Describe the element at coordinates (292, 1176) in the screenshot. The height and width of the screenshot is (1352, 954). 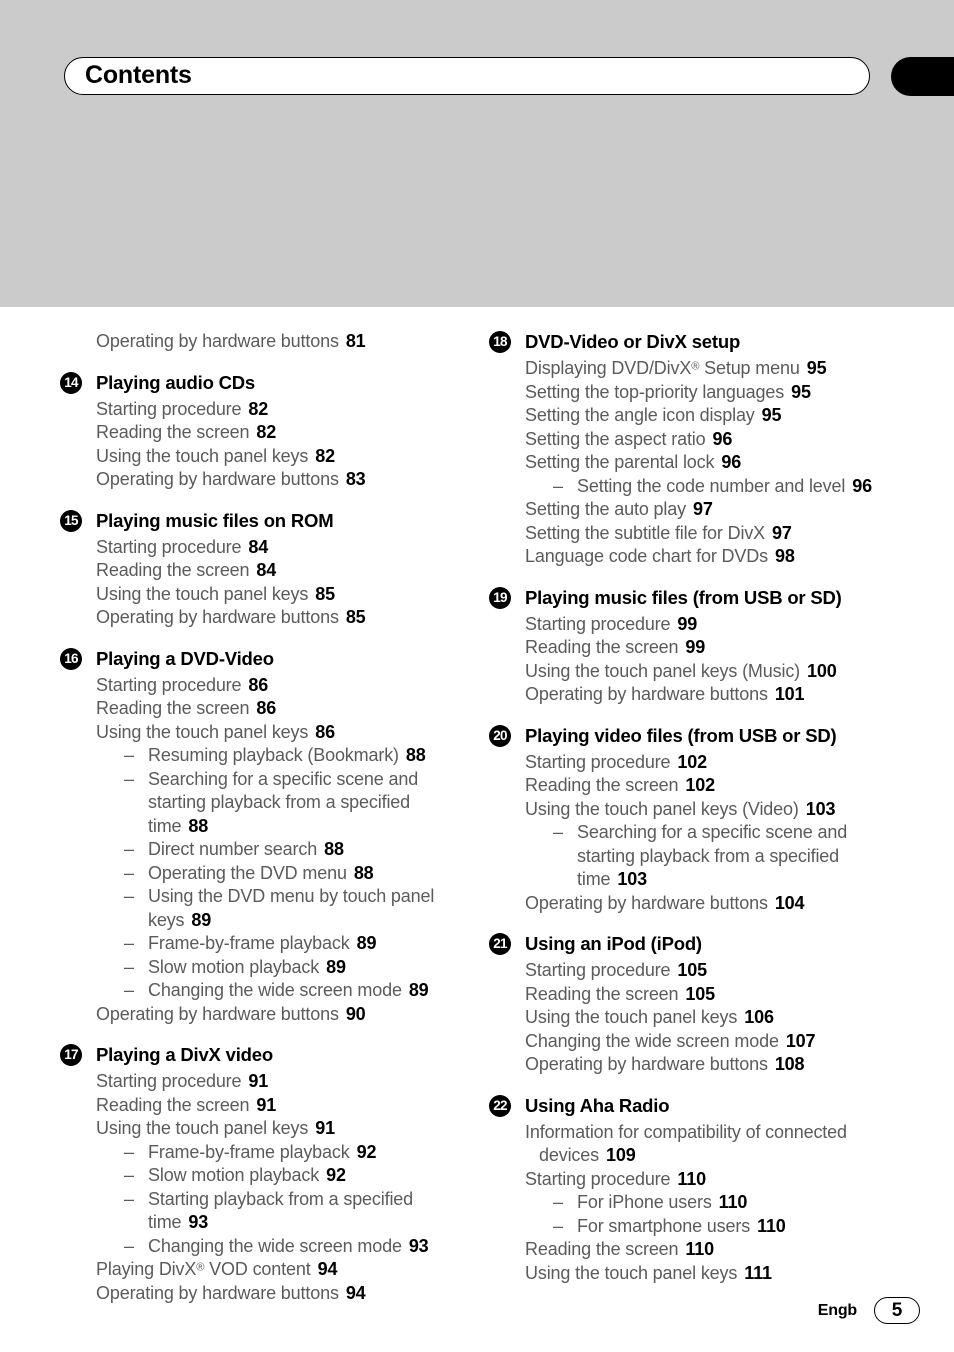
I see `toc-subentry: – Slow motion playback 92` at that location.